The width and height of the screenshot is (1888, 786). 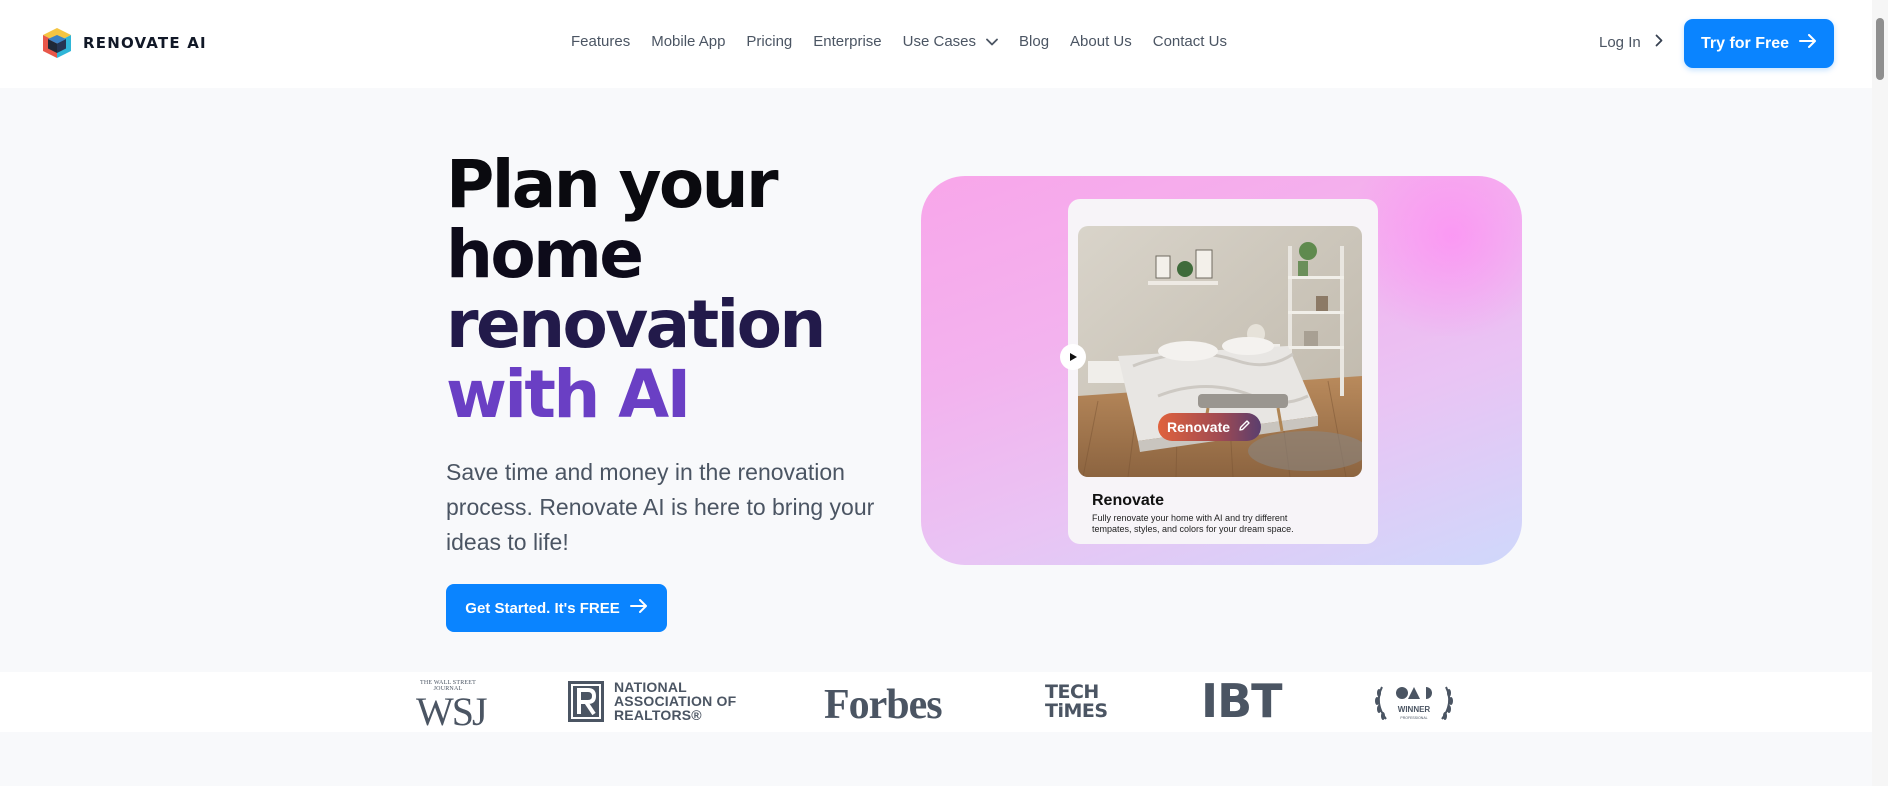 What do you see at coordinates (542, 608) in the screenshot?
I see `get-started-label: Get Started. It's FREE` at bounding box center [542, 608].